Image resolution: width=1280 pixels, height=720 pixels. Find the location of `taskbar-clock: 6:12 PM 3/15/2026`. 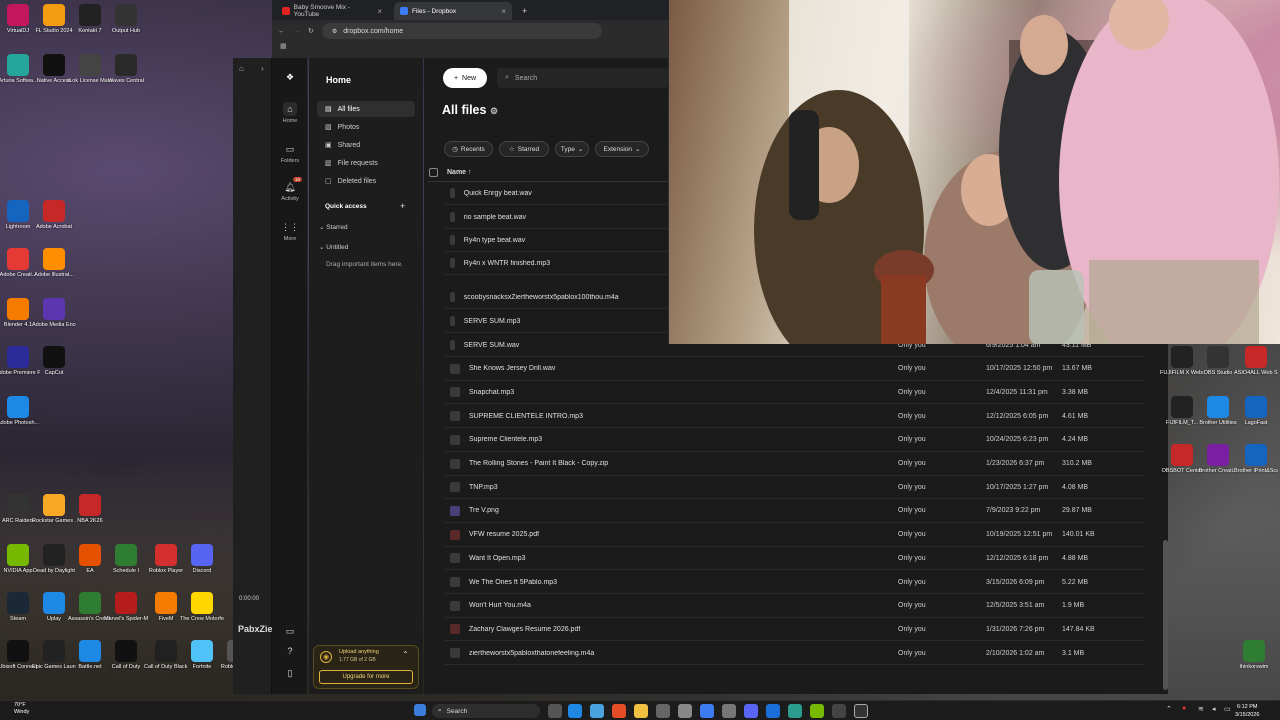

taskbar-clock: 6:12 PM 3/15/2026 is located at coordinates (1247, 711).